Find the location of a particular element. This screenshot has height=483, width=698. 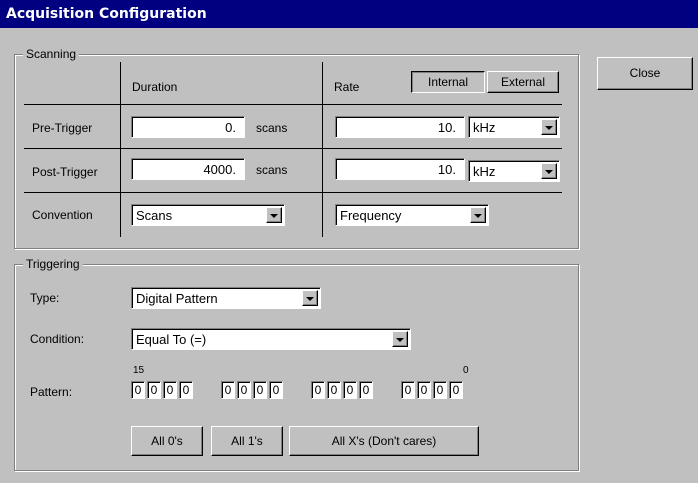

trigger-type-value: Digital Pattern is located at coordinates (177, 298).